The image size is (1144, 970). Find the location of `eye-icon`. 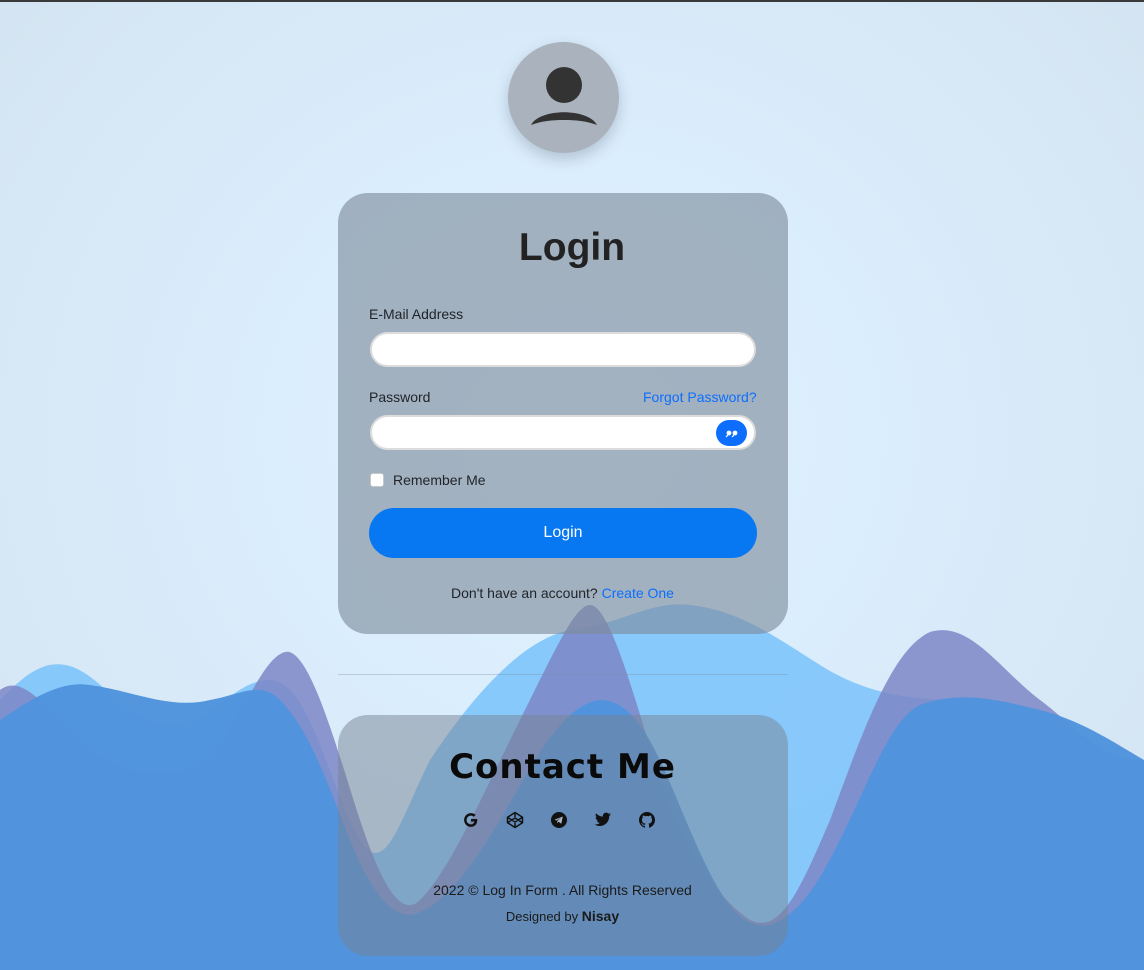

eye-icon is located at coordinates (731, 434).